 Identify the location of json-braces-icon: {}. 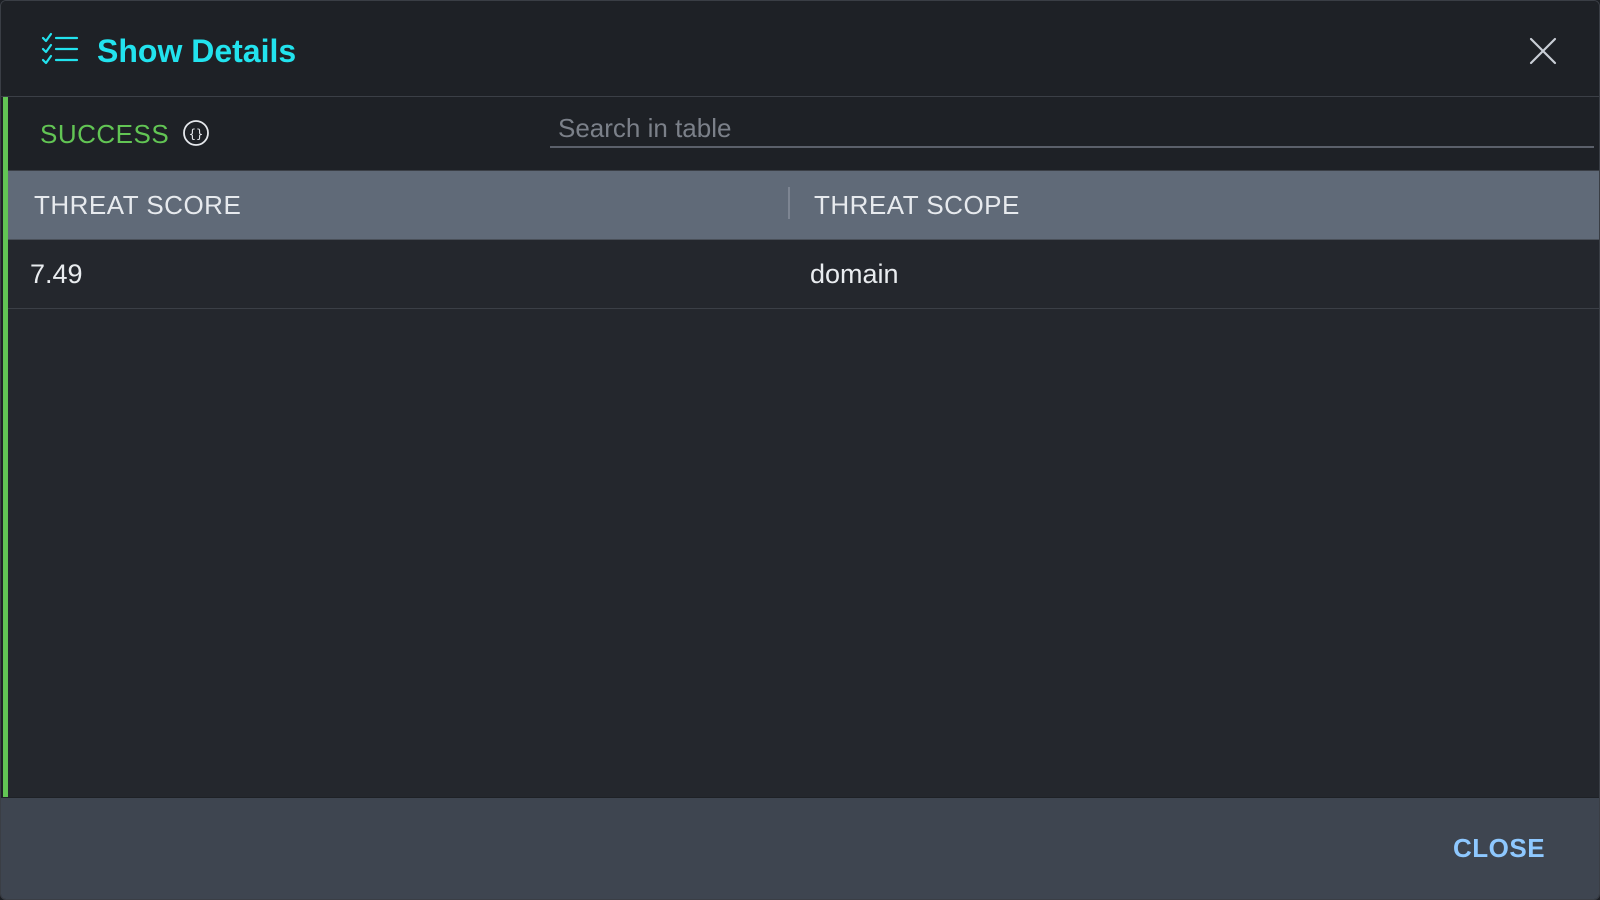
(196, 133).